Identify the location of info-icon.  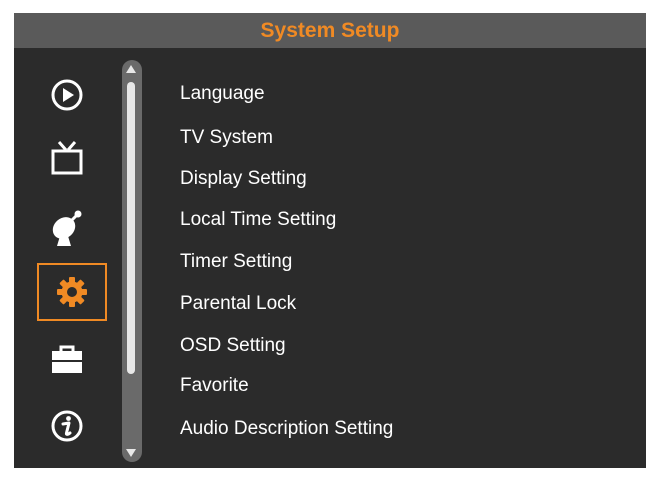
(67, 426).